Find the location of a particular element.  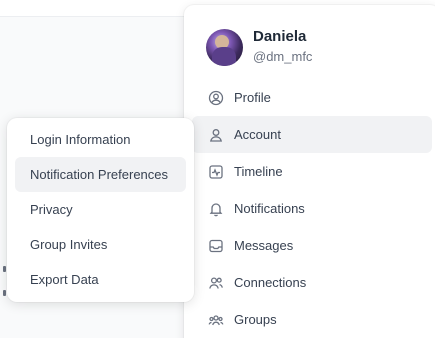

user-handle: @dm_mfc is located at coordinates (283, 56).